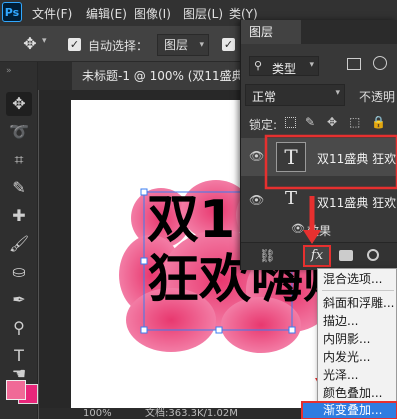 The height and width of the screenshot is (419, 397). I want to click on zoom-level: 100%, so click(97, 413).